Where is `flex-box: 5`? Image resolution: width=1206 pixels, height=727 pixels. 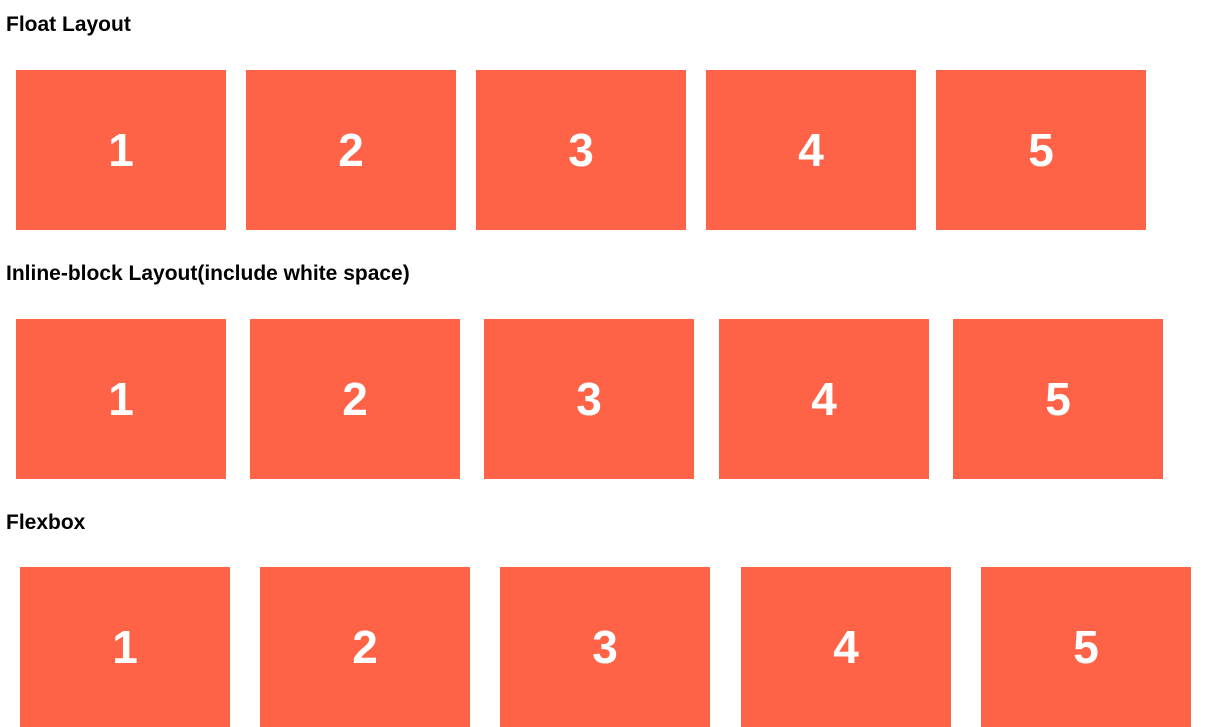 flex-box: 5 is located at coordinates (1086, 647).